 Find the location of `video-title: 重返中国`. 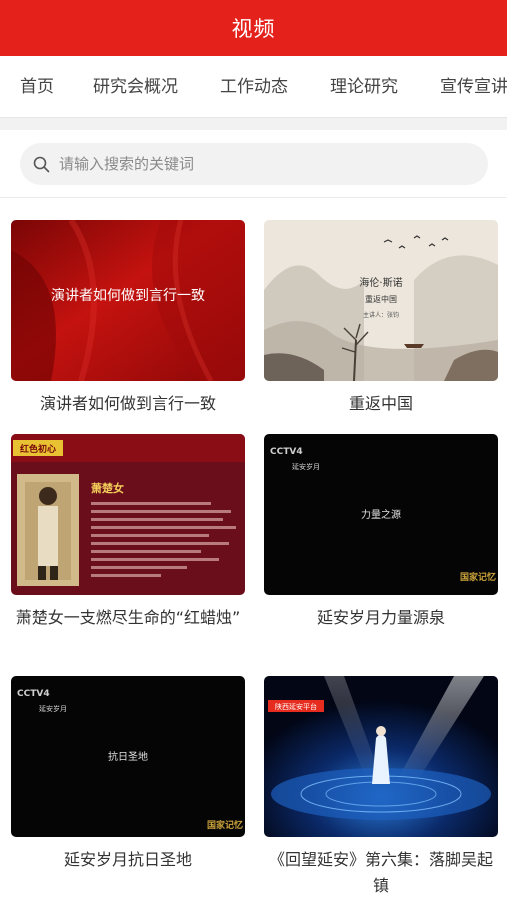

video-title: 重返中国 is located at coordinates (381, 404).